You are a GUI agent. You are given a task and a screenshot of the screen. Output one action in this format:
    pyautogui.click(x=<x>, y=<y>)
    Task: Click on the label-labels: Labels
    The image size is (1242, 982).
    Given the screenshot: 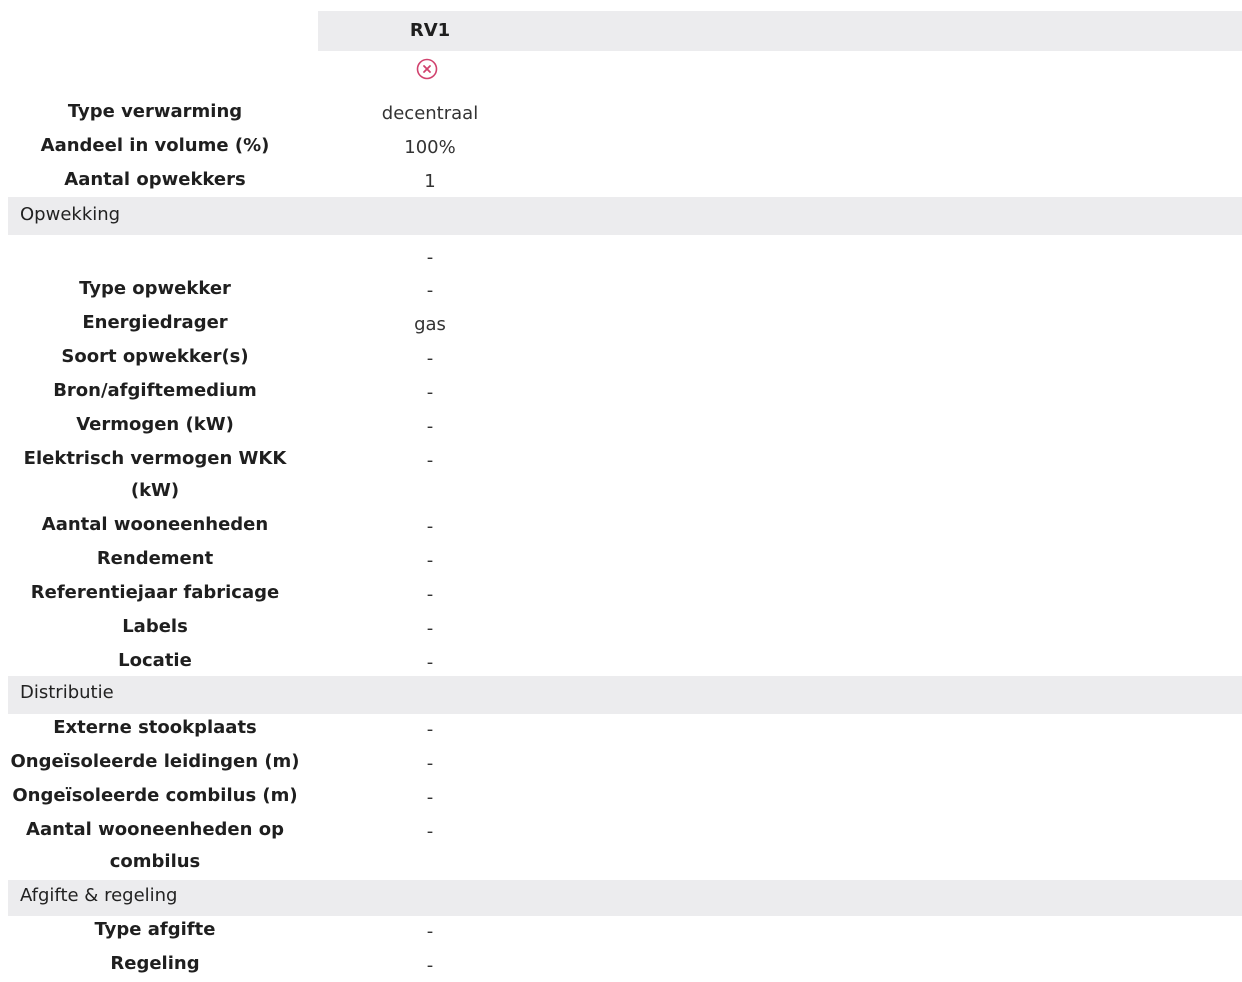 What is the action you would take?
    pyautogui.click(x=155, y=626)
    